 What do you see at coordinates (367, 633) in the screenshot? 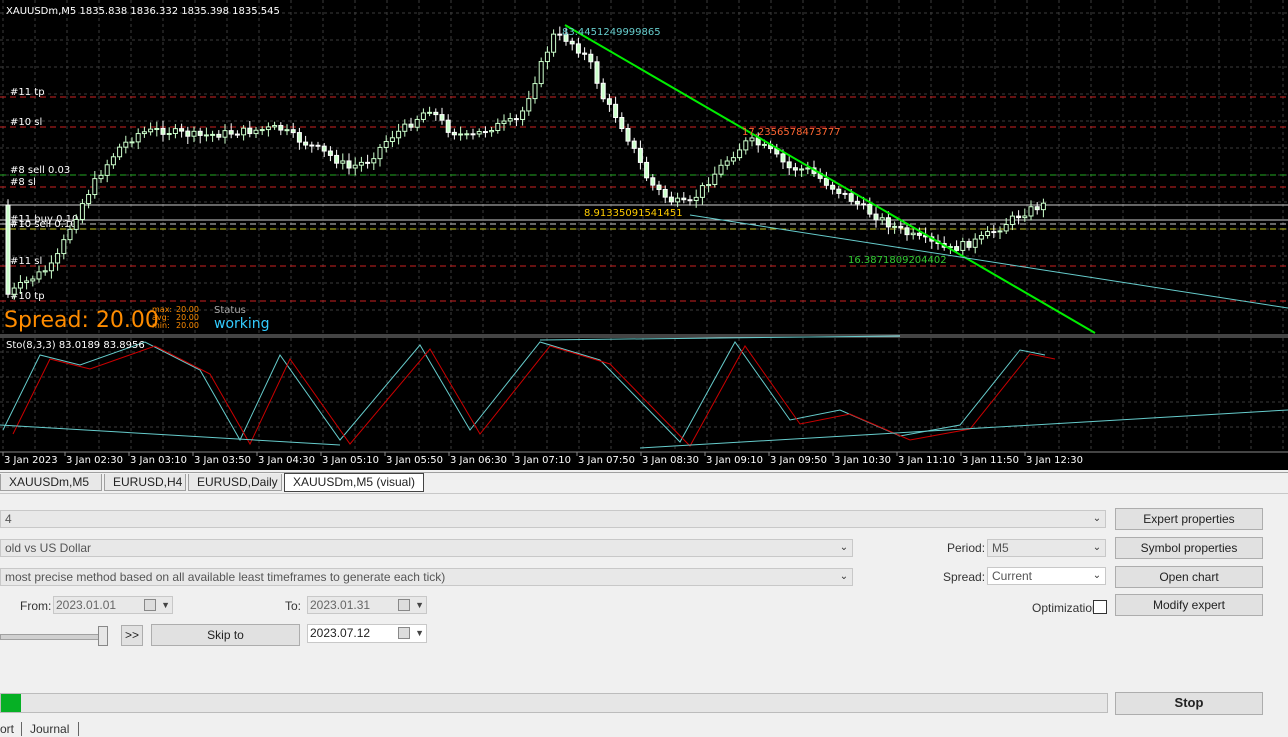
I see `skip-to-date-field: 2023.07.12 ▼` at bounding box center [367, 633].